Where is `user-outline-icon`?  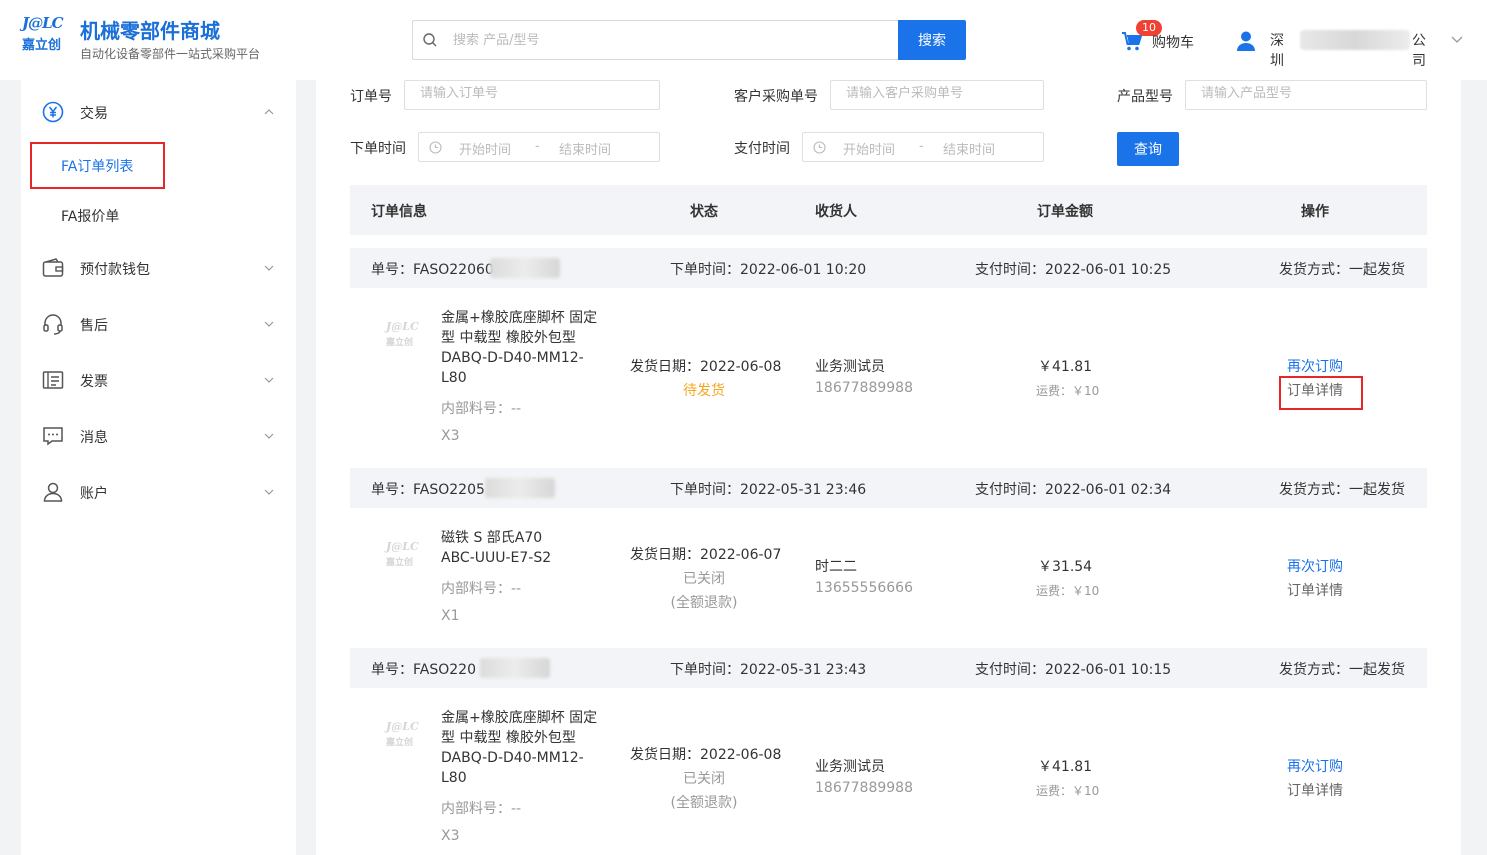 user-outline-icon is located at coordinates (53, 492).